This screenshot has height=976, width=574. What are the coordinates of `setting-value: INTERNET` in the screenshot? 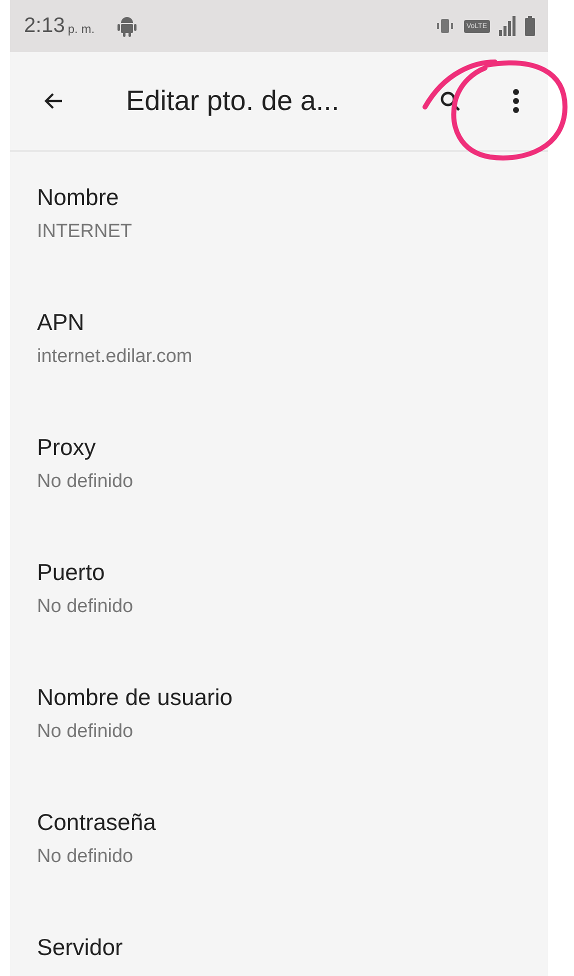 It's located at (85, 232).